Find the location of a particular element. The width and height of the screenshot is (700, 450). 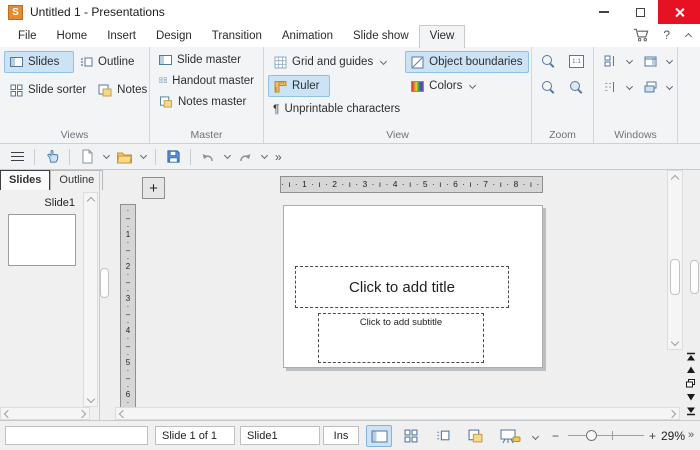

panel-scroll-down-icon is located at coordinates (91, 398).